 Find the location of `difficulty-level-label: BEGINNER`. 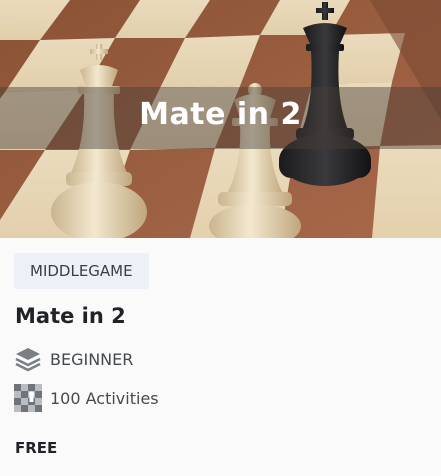

difficulty-level-label: BEGINNER is located at coordinates (92, 359).